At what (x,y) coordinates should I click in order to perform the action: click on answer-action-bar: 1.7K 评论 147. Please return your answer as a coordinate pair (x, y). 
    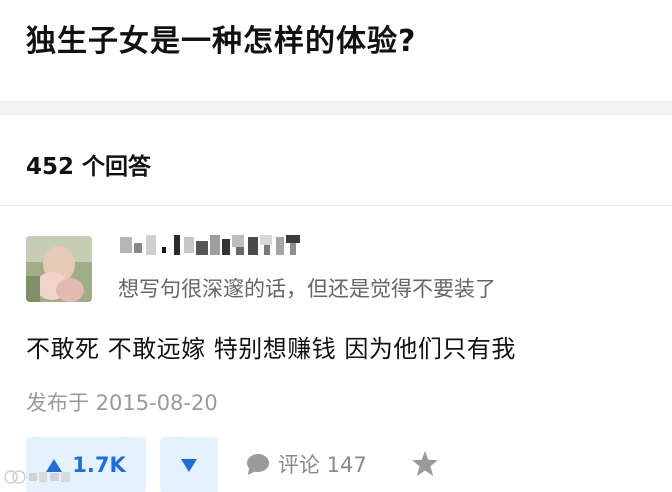
    Looking at the image, I should click on (336, 463).